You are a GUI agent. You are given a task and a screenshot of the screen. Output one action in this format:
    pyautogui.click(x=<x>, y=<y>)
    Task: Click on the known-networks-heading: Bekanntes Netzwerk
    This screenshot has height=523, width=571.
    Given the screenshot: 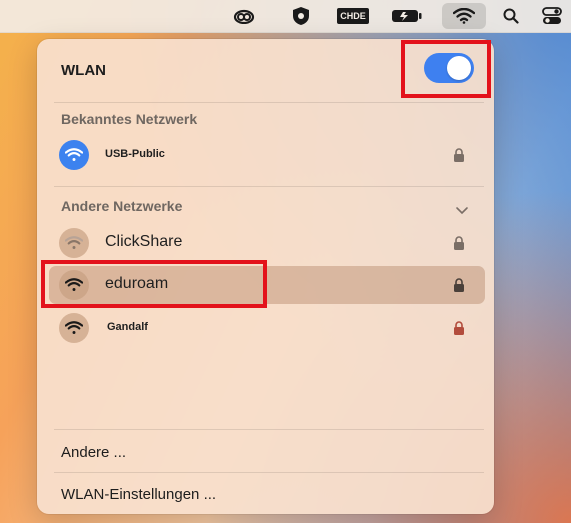 What is the action you would take?
    pyautogui.click(x=129, y=119)
    